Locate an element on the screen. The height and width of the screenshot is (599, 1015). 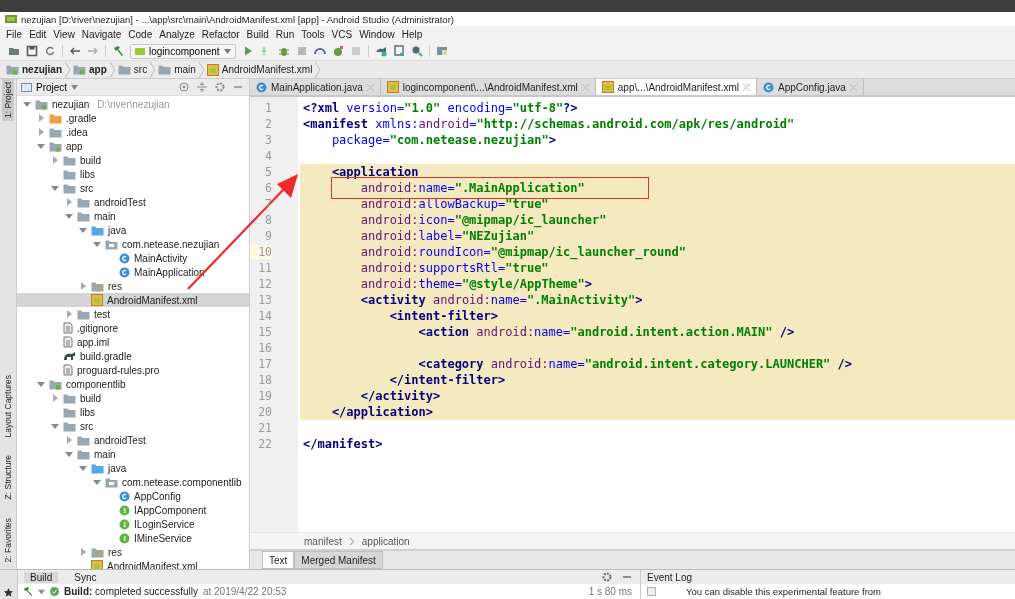
menu-item: Refactor is located at coordinates (220, 34).